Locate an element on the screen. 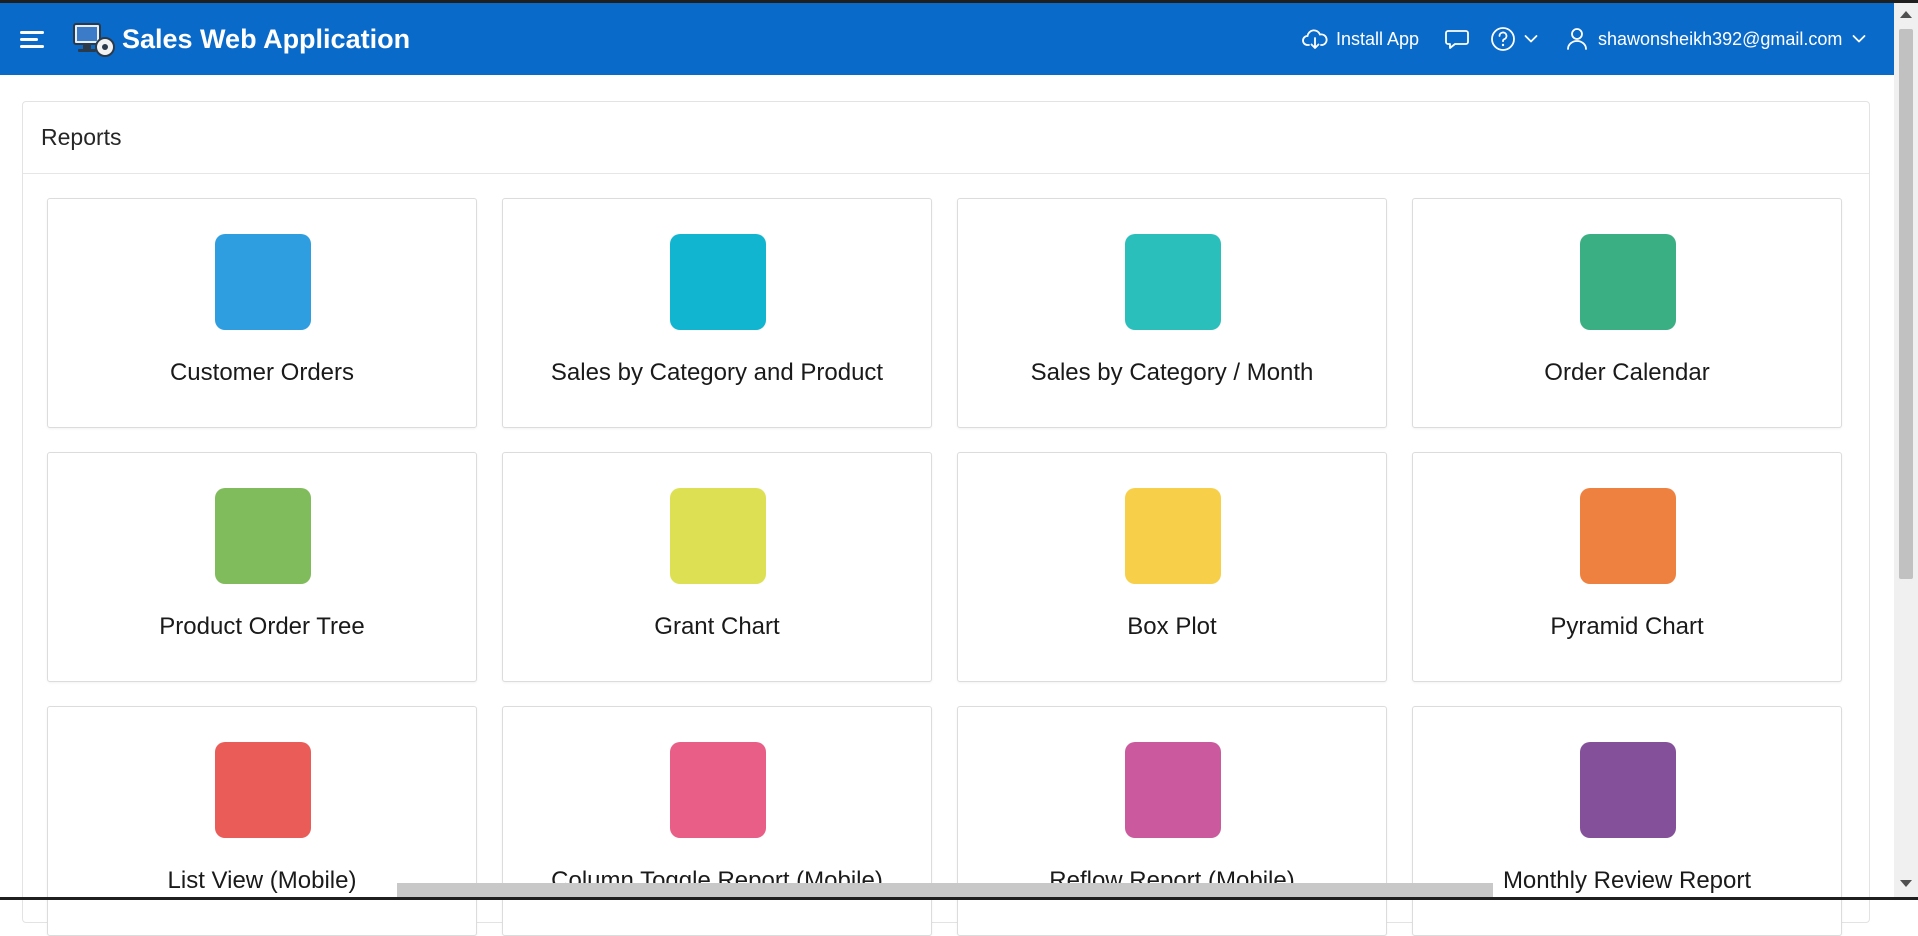 The height and width of the screenshot is (936, 1918). vertical-scrollbar-thumb is located at coordinates (1906, 304).